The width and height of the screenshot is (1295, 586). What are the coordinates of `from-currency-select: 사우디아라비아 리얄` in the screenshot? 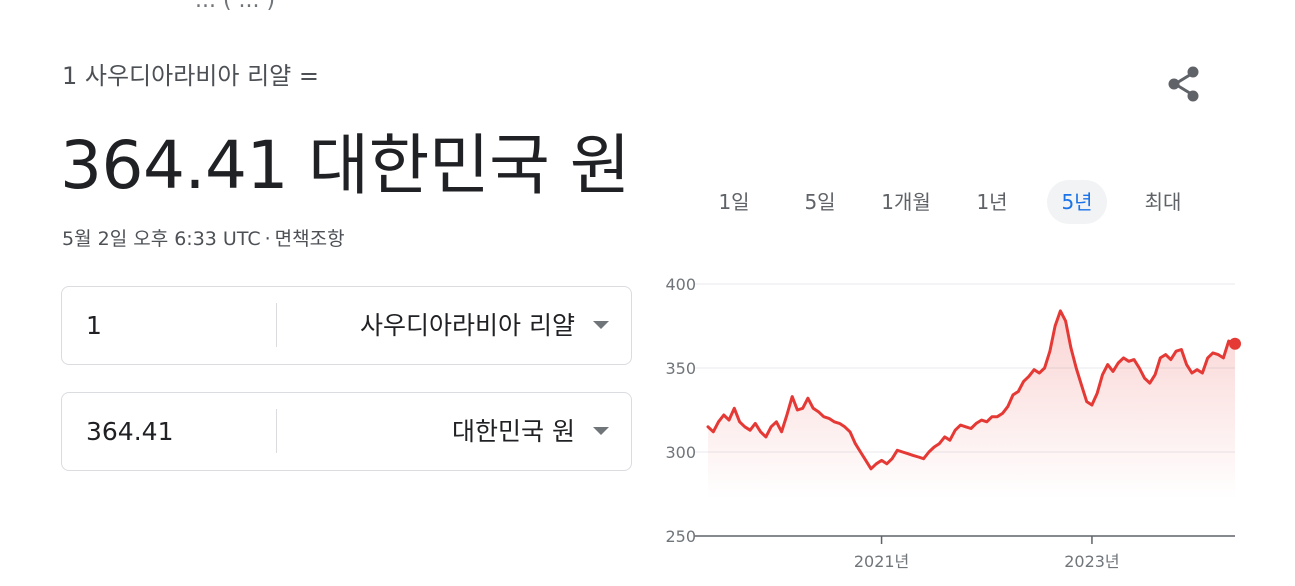 It's located at (454, 325).